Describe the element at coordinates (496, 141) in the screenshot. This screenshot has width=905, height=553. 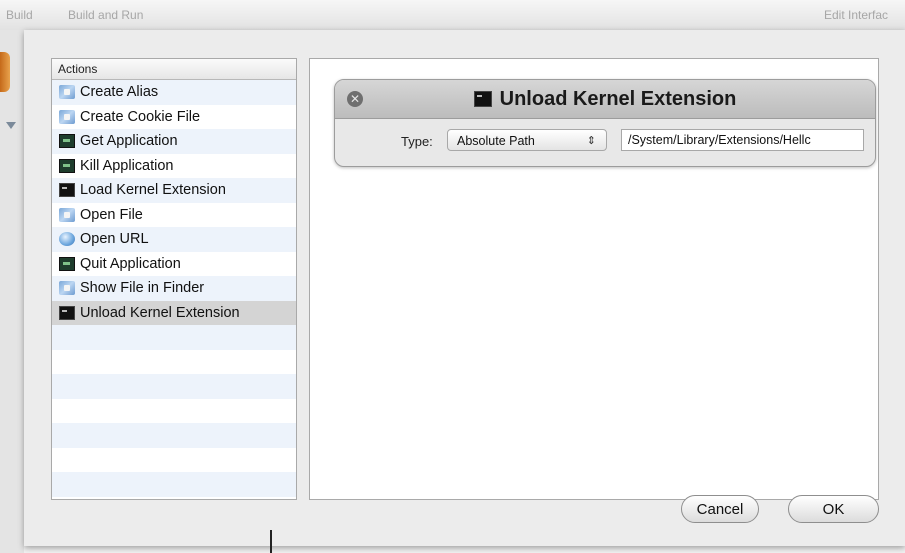
I see `type-select-value: Absolute Path` at that location.